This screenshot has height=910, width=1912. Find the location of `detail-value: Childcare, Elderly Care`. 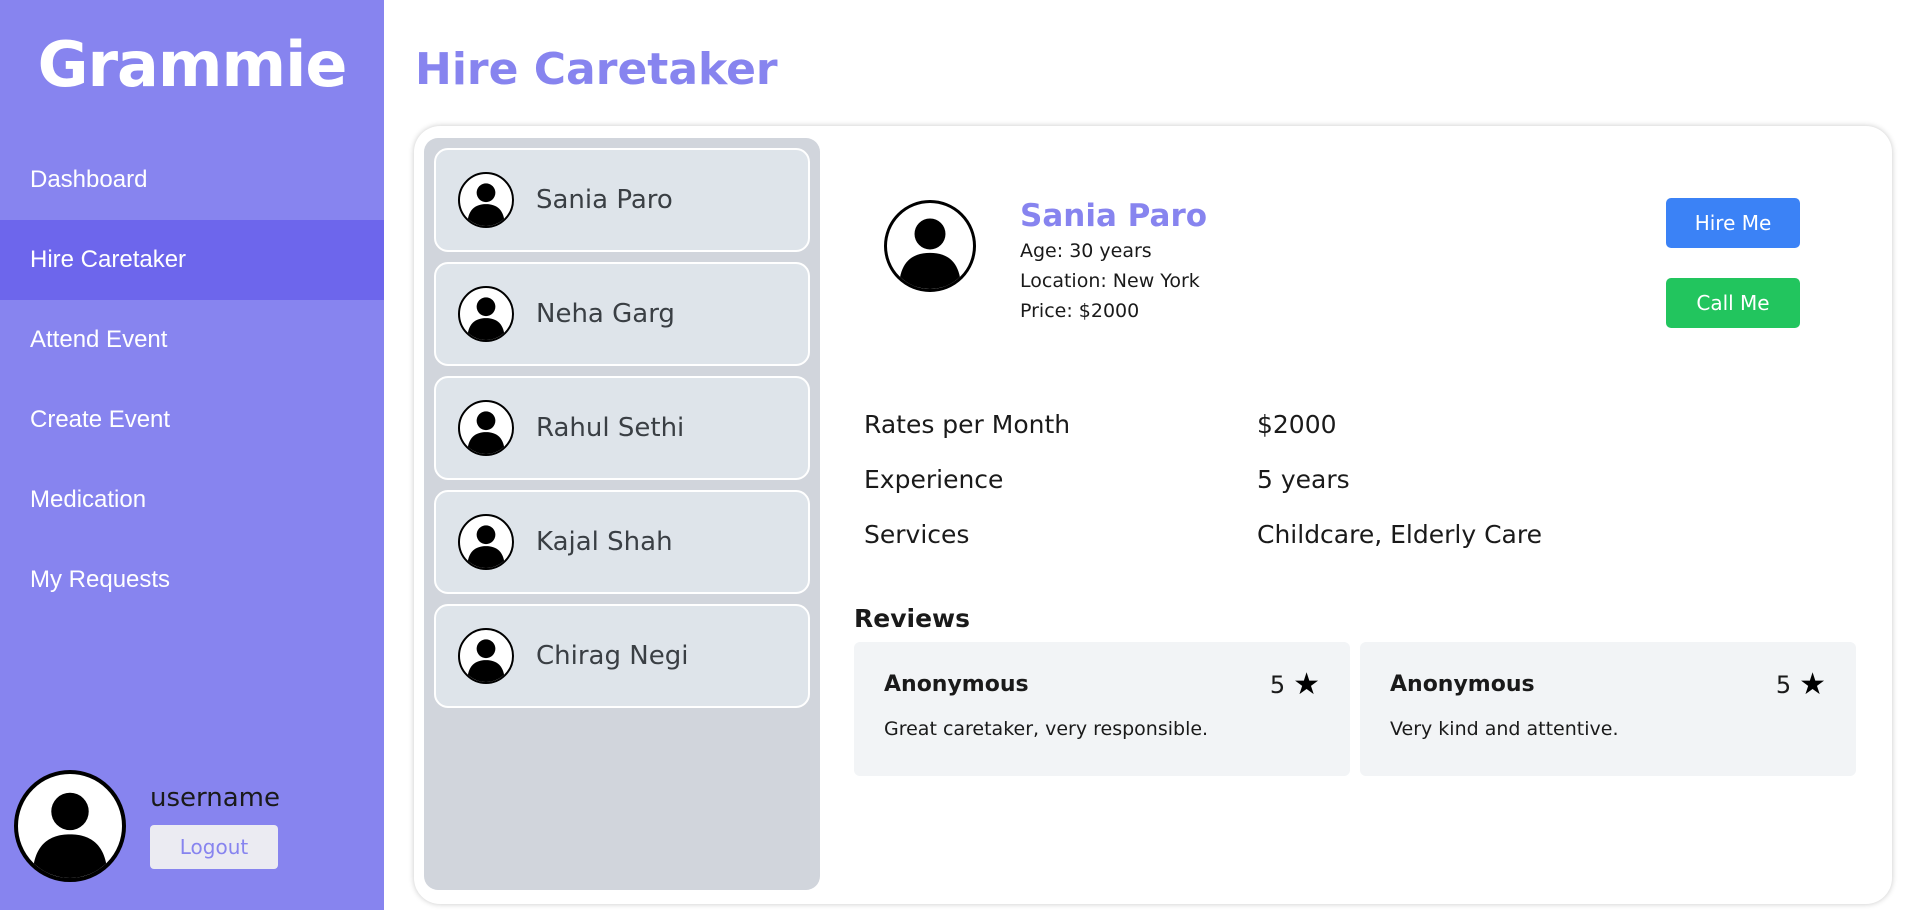

detail-value: Childcare, Elderly Care is located at coordinates (1399, 534).